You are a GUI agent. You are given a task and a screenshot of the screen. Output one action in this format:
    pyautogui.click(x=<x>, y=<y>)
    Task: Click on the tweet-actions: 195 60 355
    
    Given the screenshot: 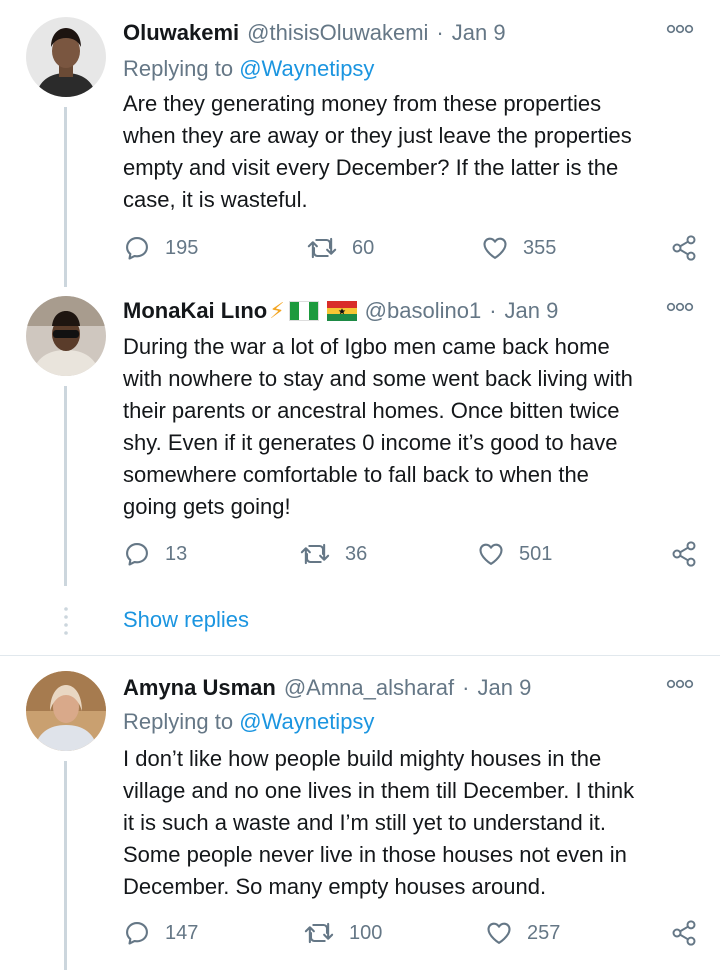 What is the action you would take?
    pyautogui.click(x=410, y=248)
    